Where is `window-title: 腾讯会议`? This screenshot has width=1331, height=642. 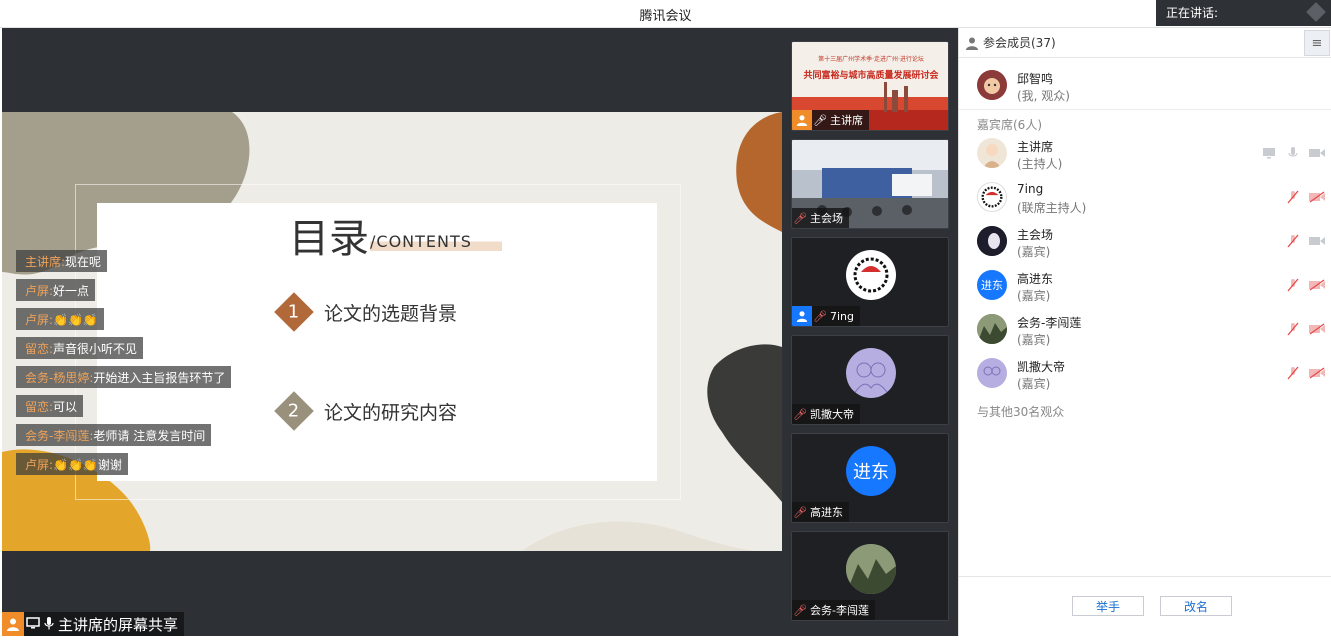 window-title: 腾讯会议 is located at coordinates (665, 16).